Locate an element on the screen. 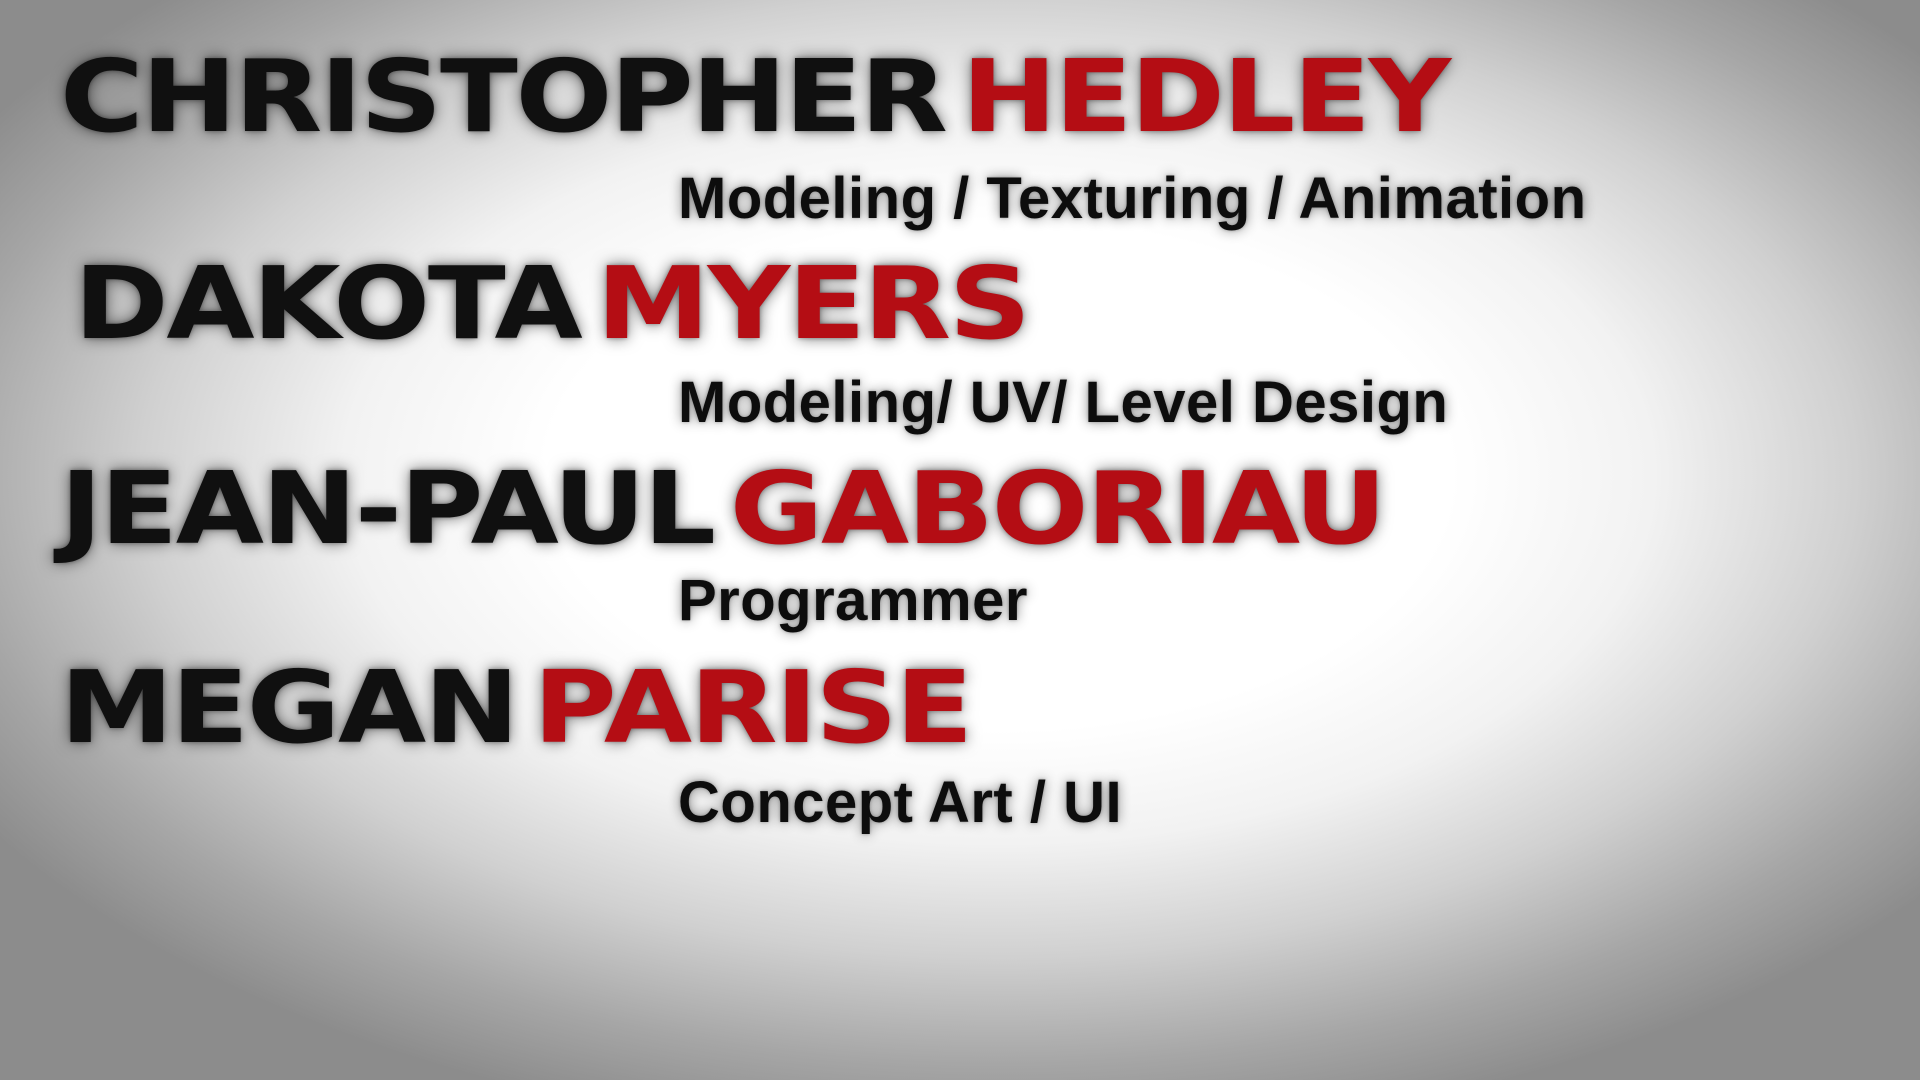 This screenshot has height=1080, width=1920. credit-role: Modeling / Texturing / Animation is located at coordinates (1132, 198).